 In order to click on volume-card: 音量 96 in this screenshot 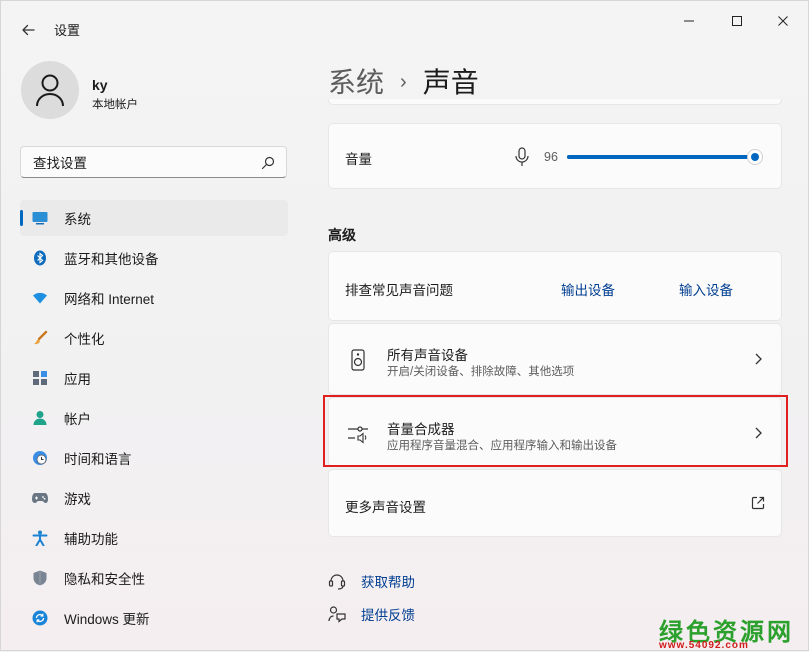, I will do `click(555, 156)`.